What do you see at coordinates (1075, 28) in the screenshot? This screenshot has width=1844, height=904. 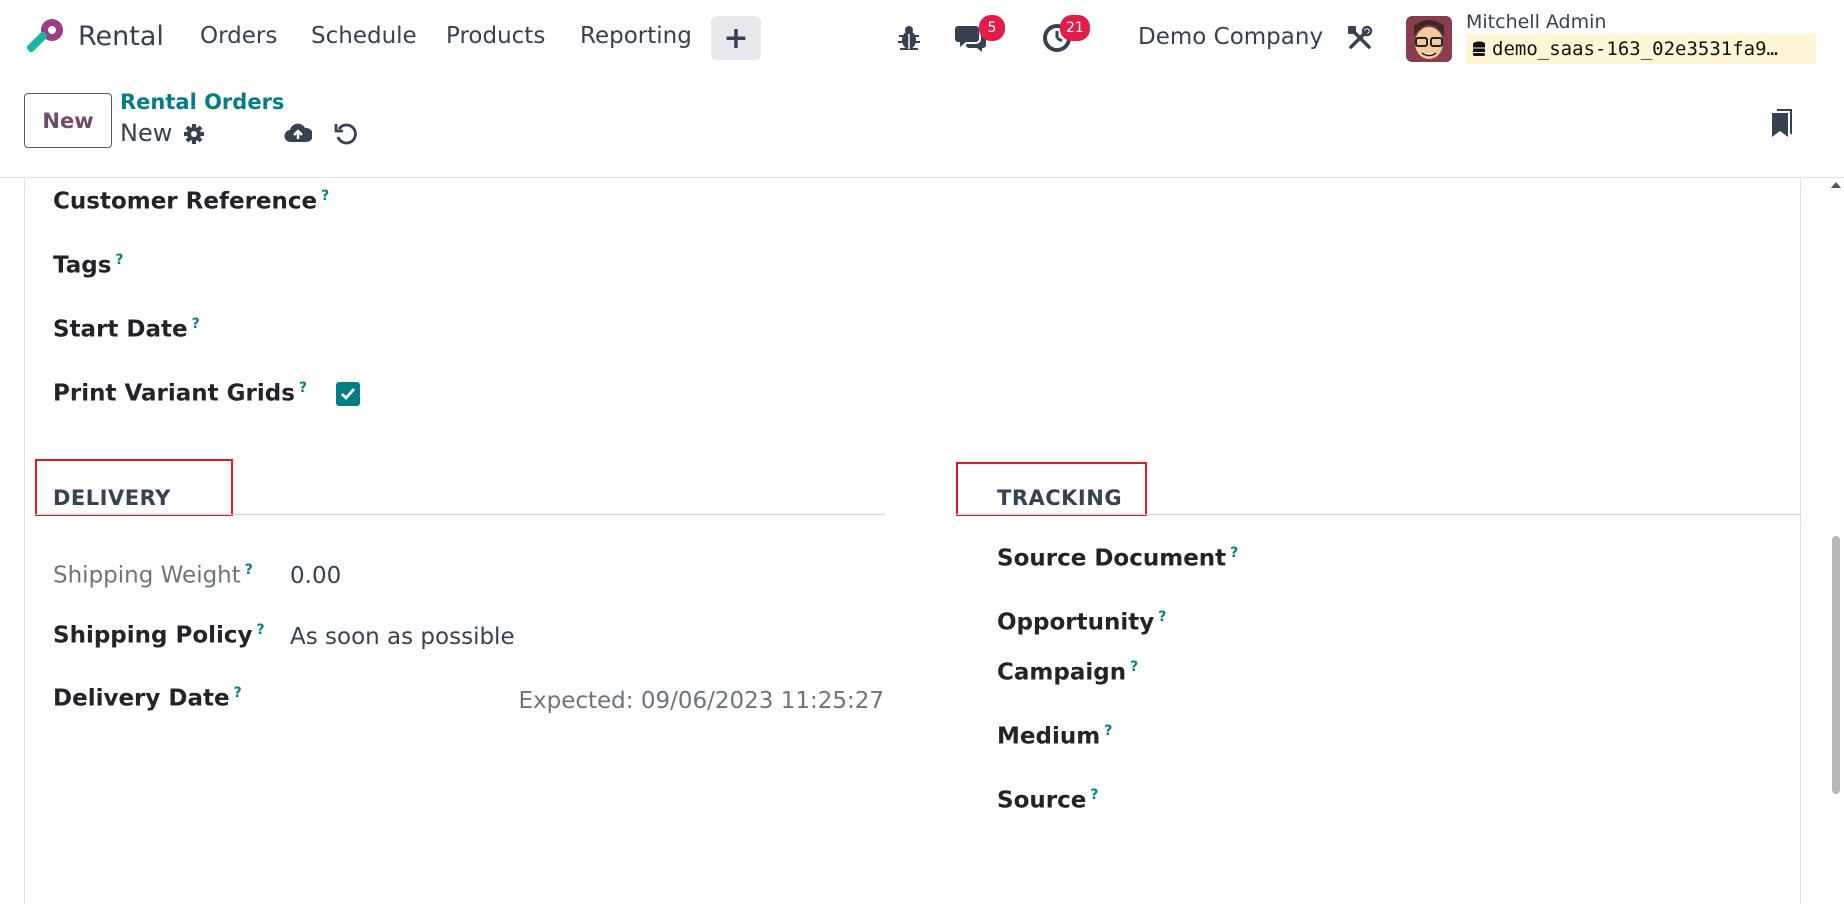 I see `activities-count-badge: 21` at bounding box center [1075, 28].